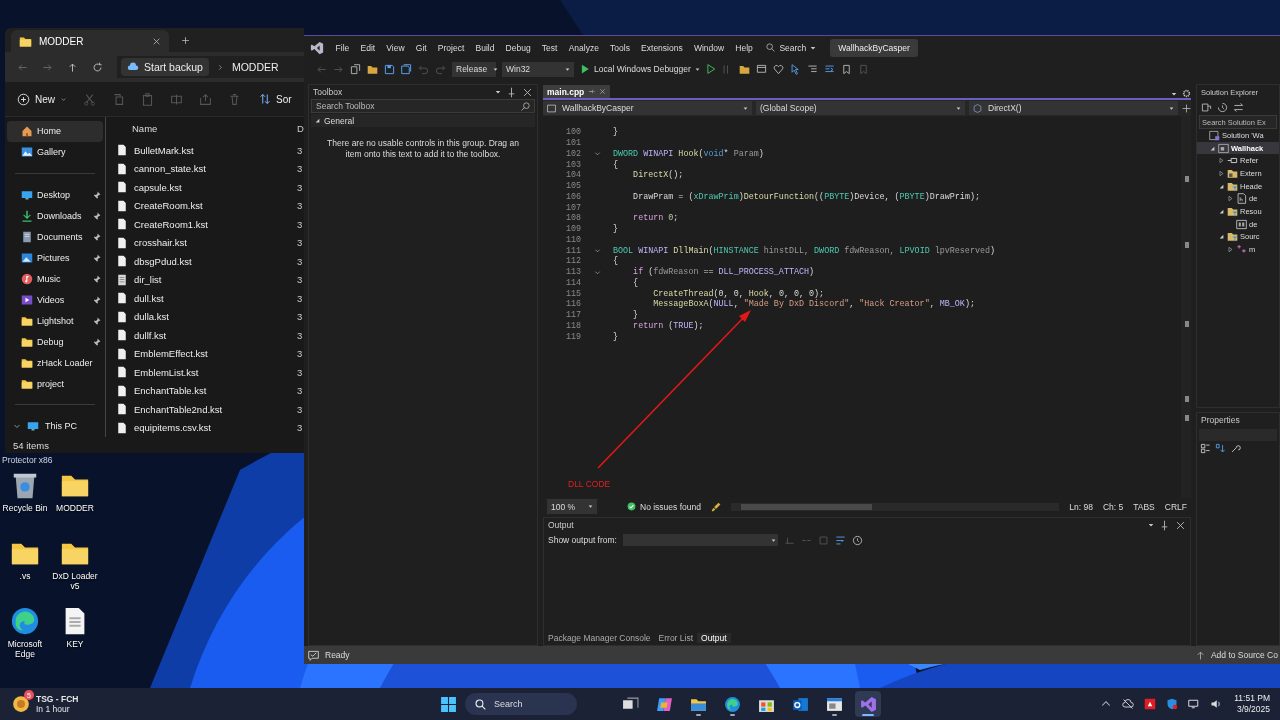 The image size is (1280, 720). What do you see at coordinates (761, 69) in the screenshot?
I see `window-icon` at bounding box center [761, 69].